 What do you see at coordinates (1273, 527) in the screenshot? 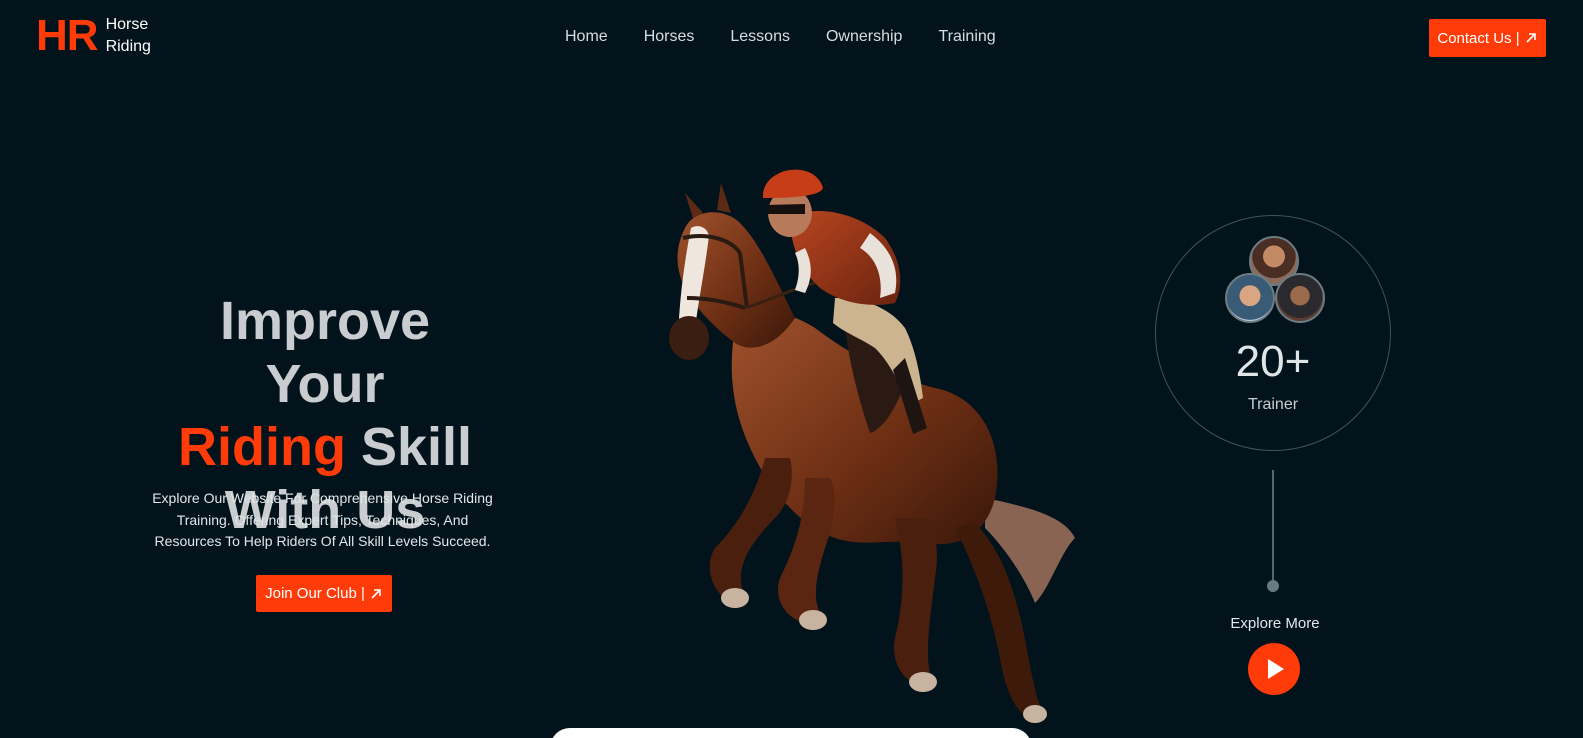
I see `timeline-line` at bounding box center [1273, 527].